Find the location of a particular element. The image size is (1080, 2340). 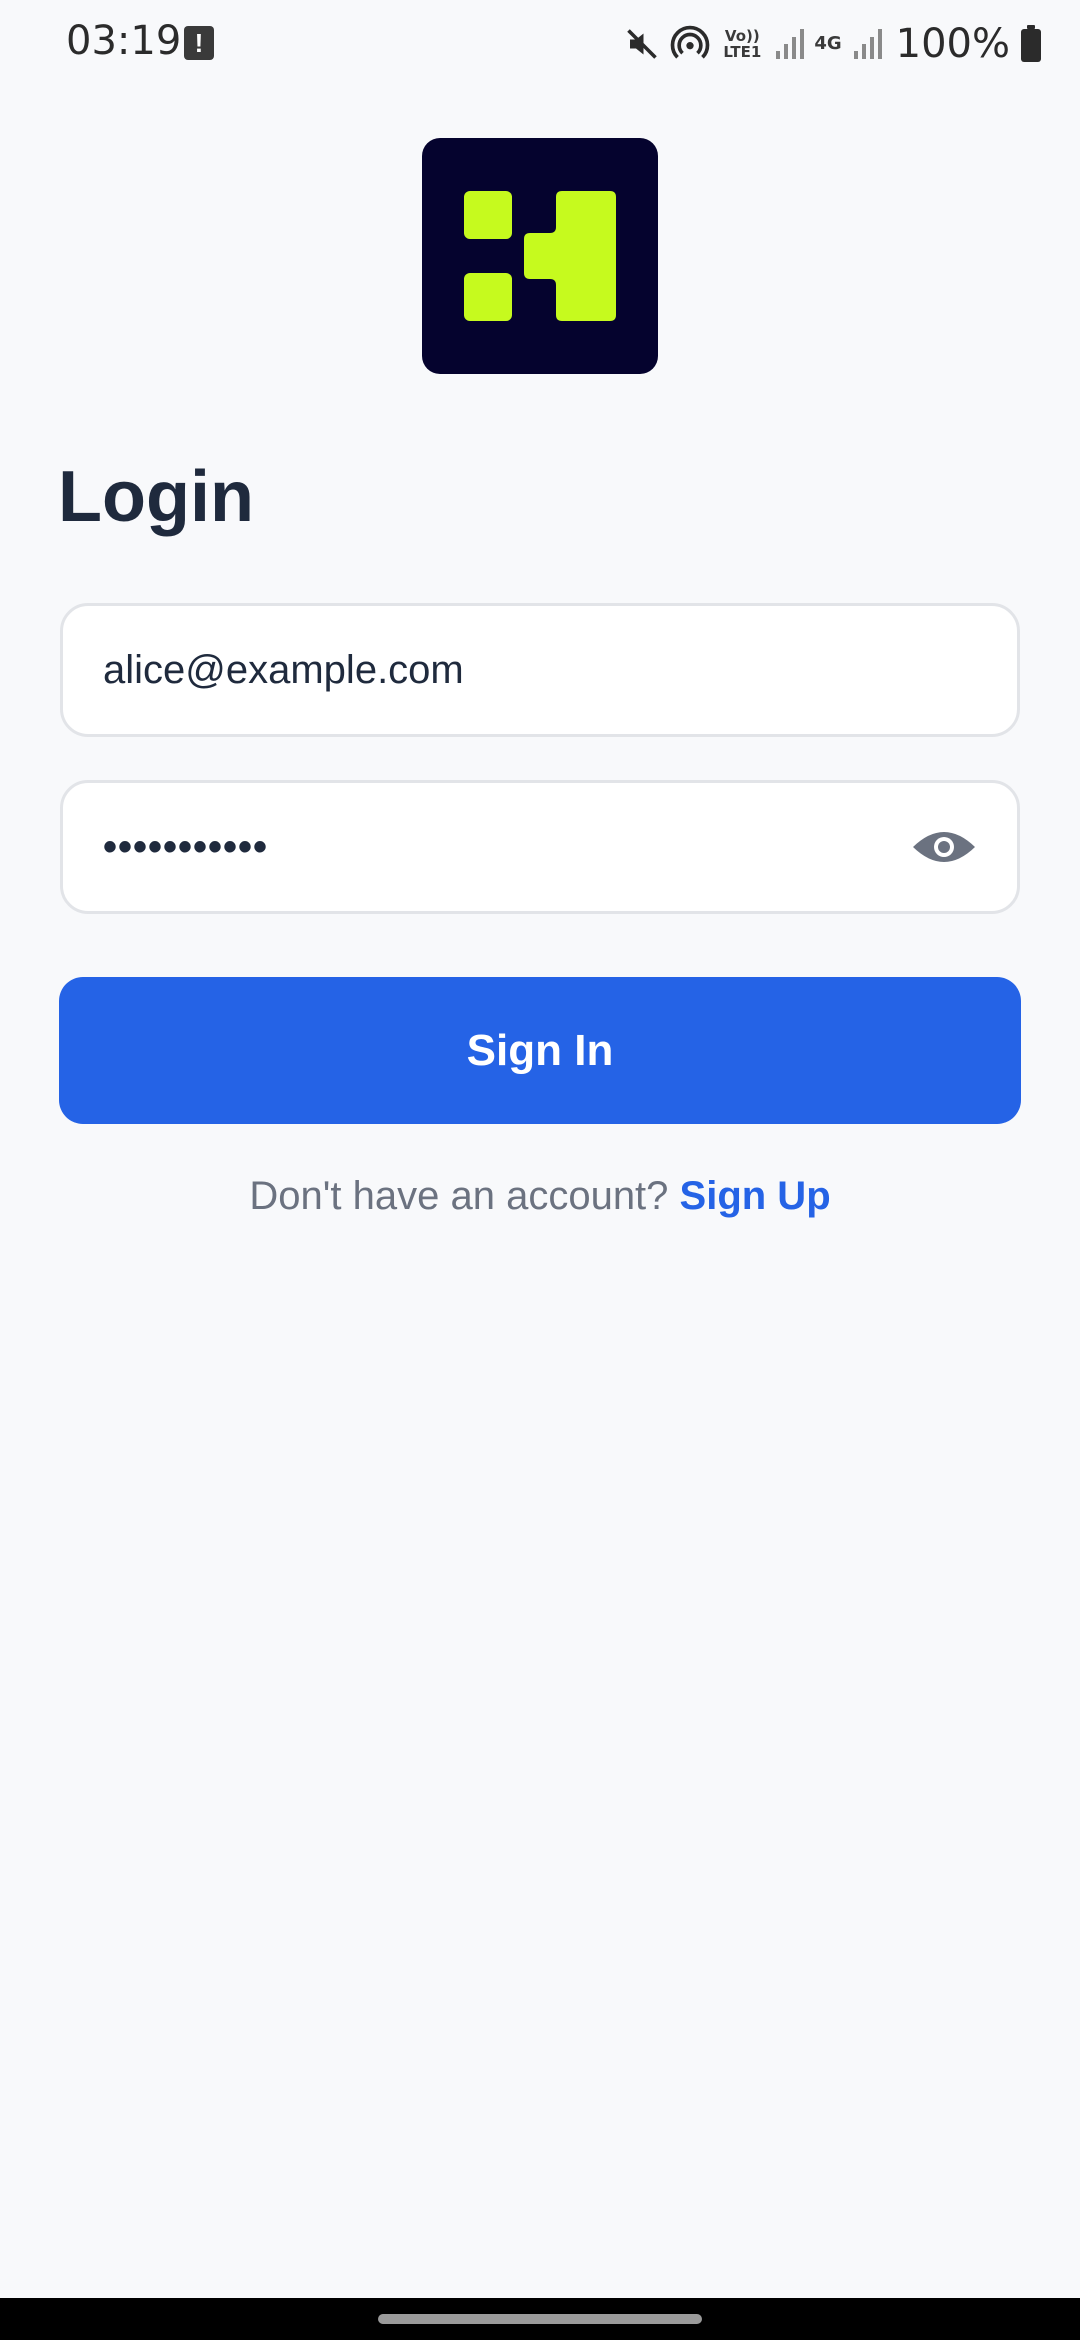

battery-percent: 100% is located at coordinates (952, 44).